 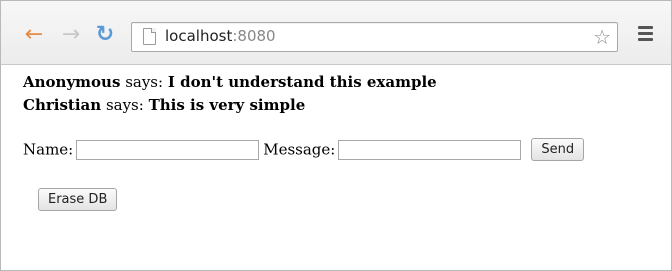 What do you see at coordinates (227, 105) in the screenshot?
I see `message-text: This is very simple` at bounding box center [227, 105].